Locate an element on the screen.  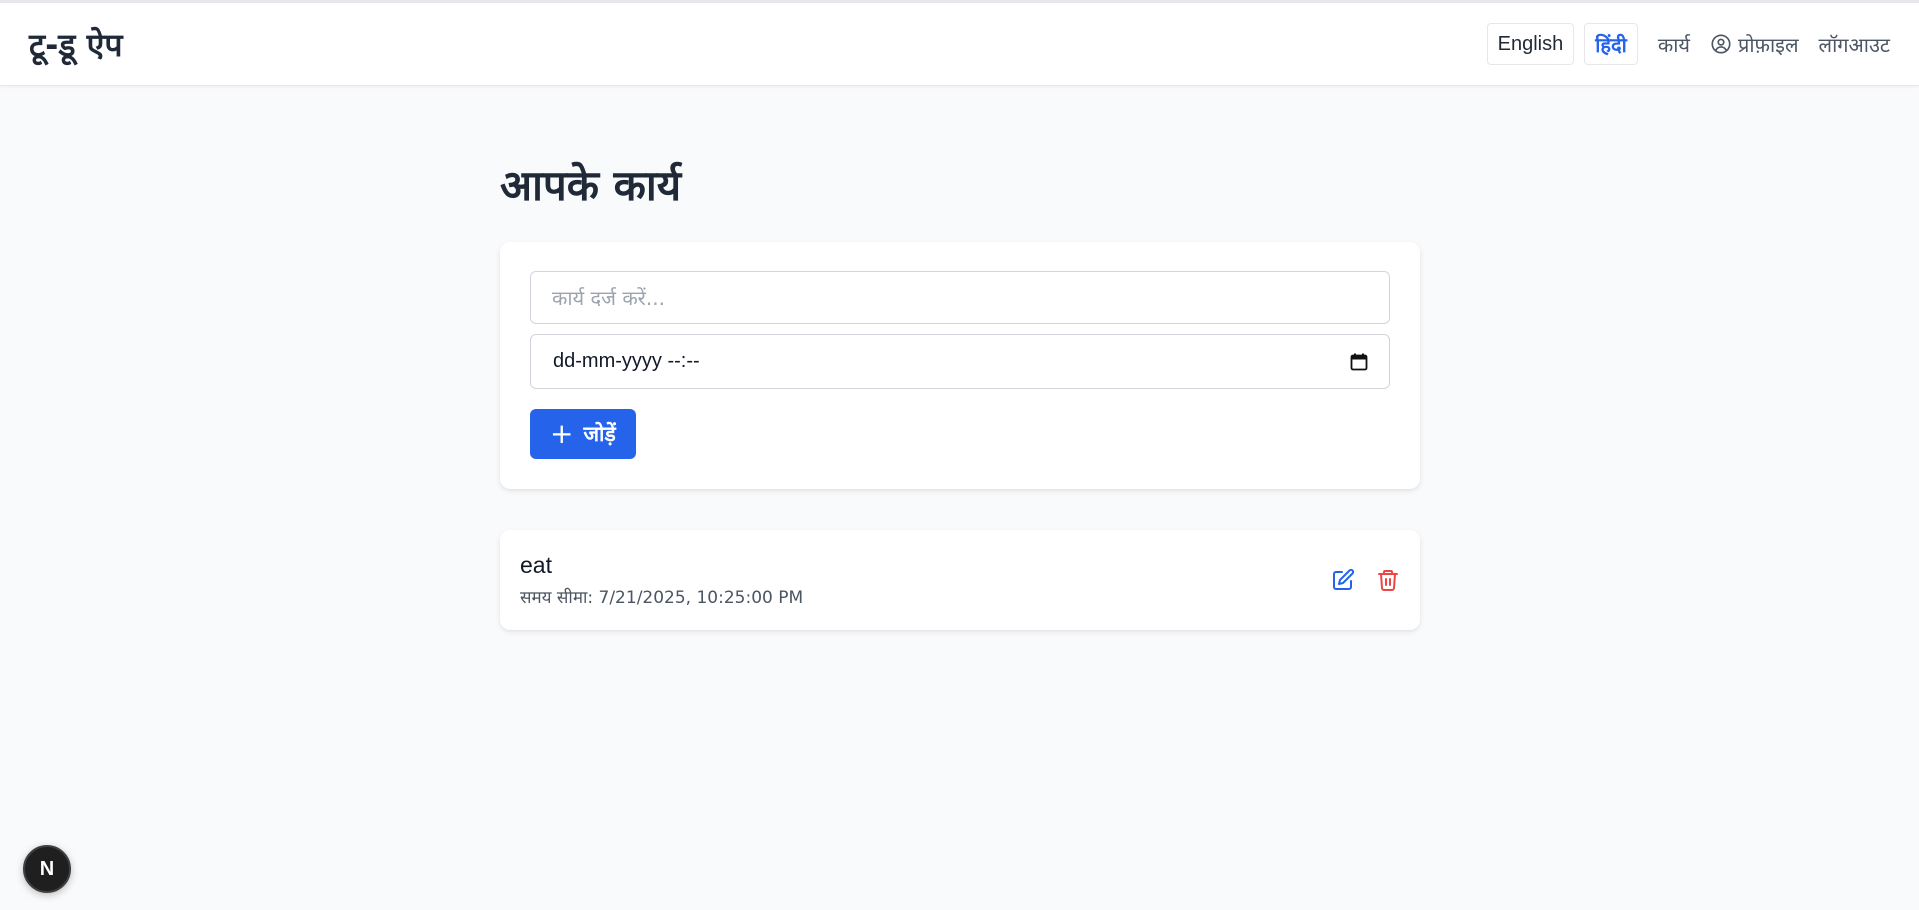
task-item: eat समय सीमा: 7/21/2025, 10:25:00 PM is located at coordinates (960, 580).